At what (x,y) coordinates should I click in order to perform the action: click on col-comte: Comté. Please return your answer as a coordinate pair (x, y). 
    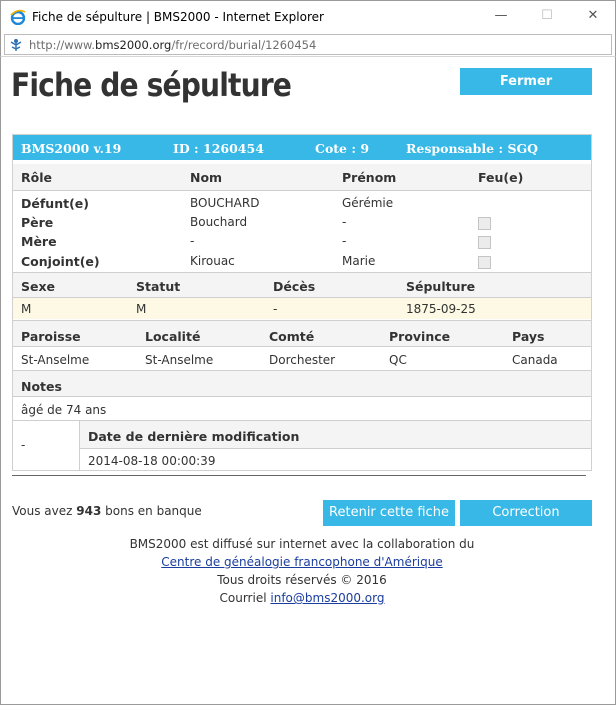
    Looking at the image, I should click on (292, 336).